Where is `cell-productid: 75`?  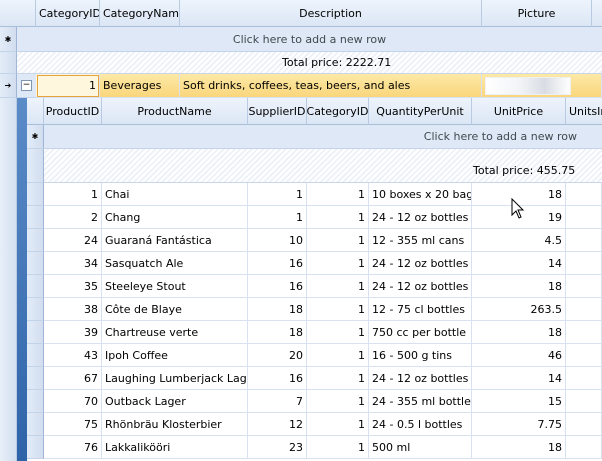 cell-productid: 75 is located at coordinates (73, 424).